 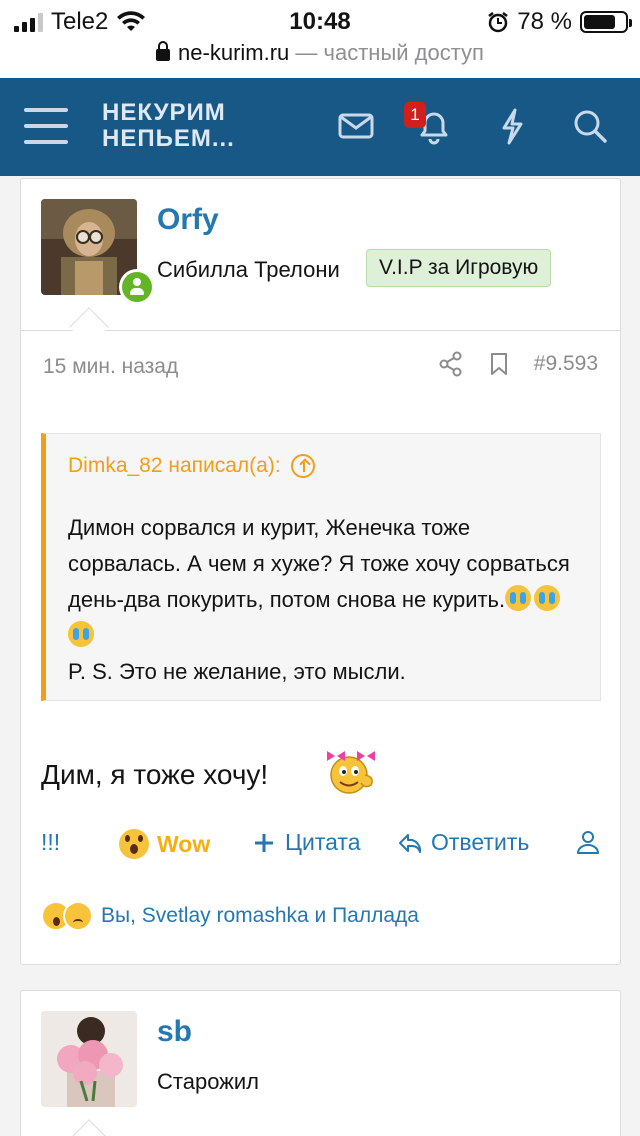 I want to click on quote-author: Dimka_82 написал(а):, so click(x=191, y=466).